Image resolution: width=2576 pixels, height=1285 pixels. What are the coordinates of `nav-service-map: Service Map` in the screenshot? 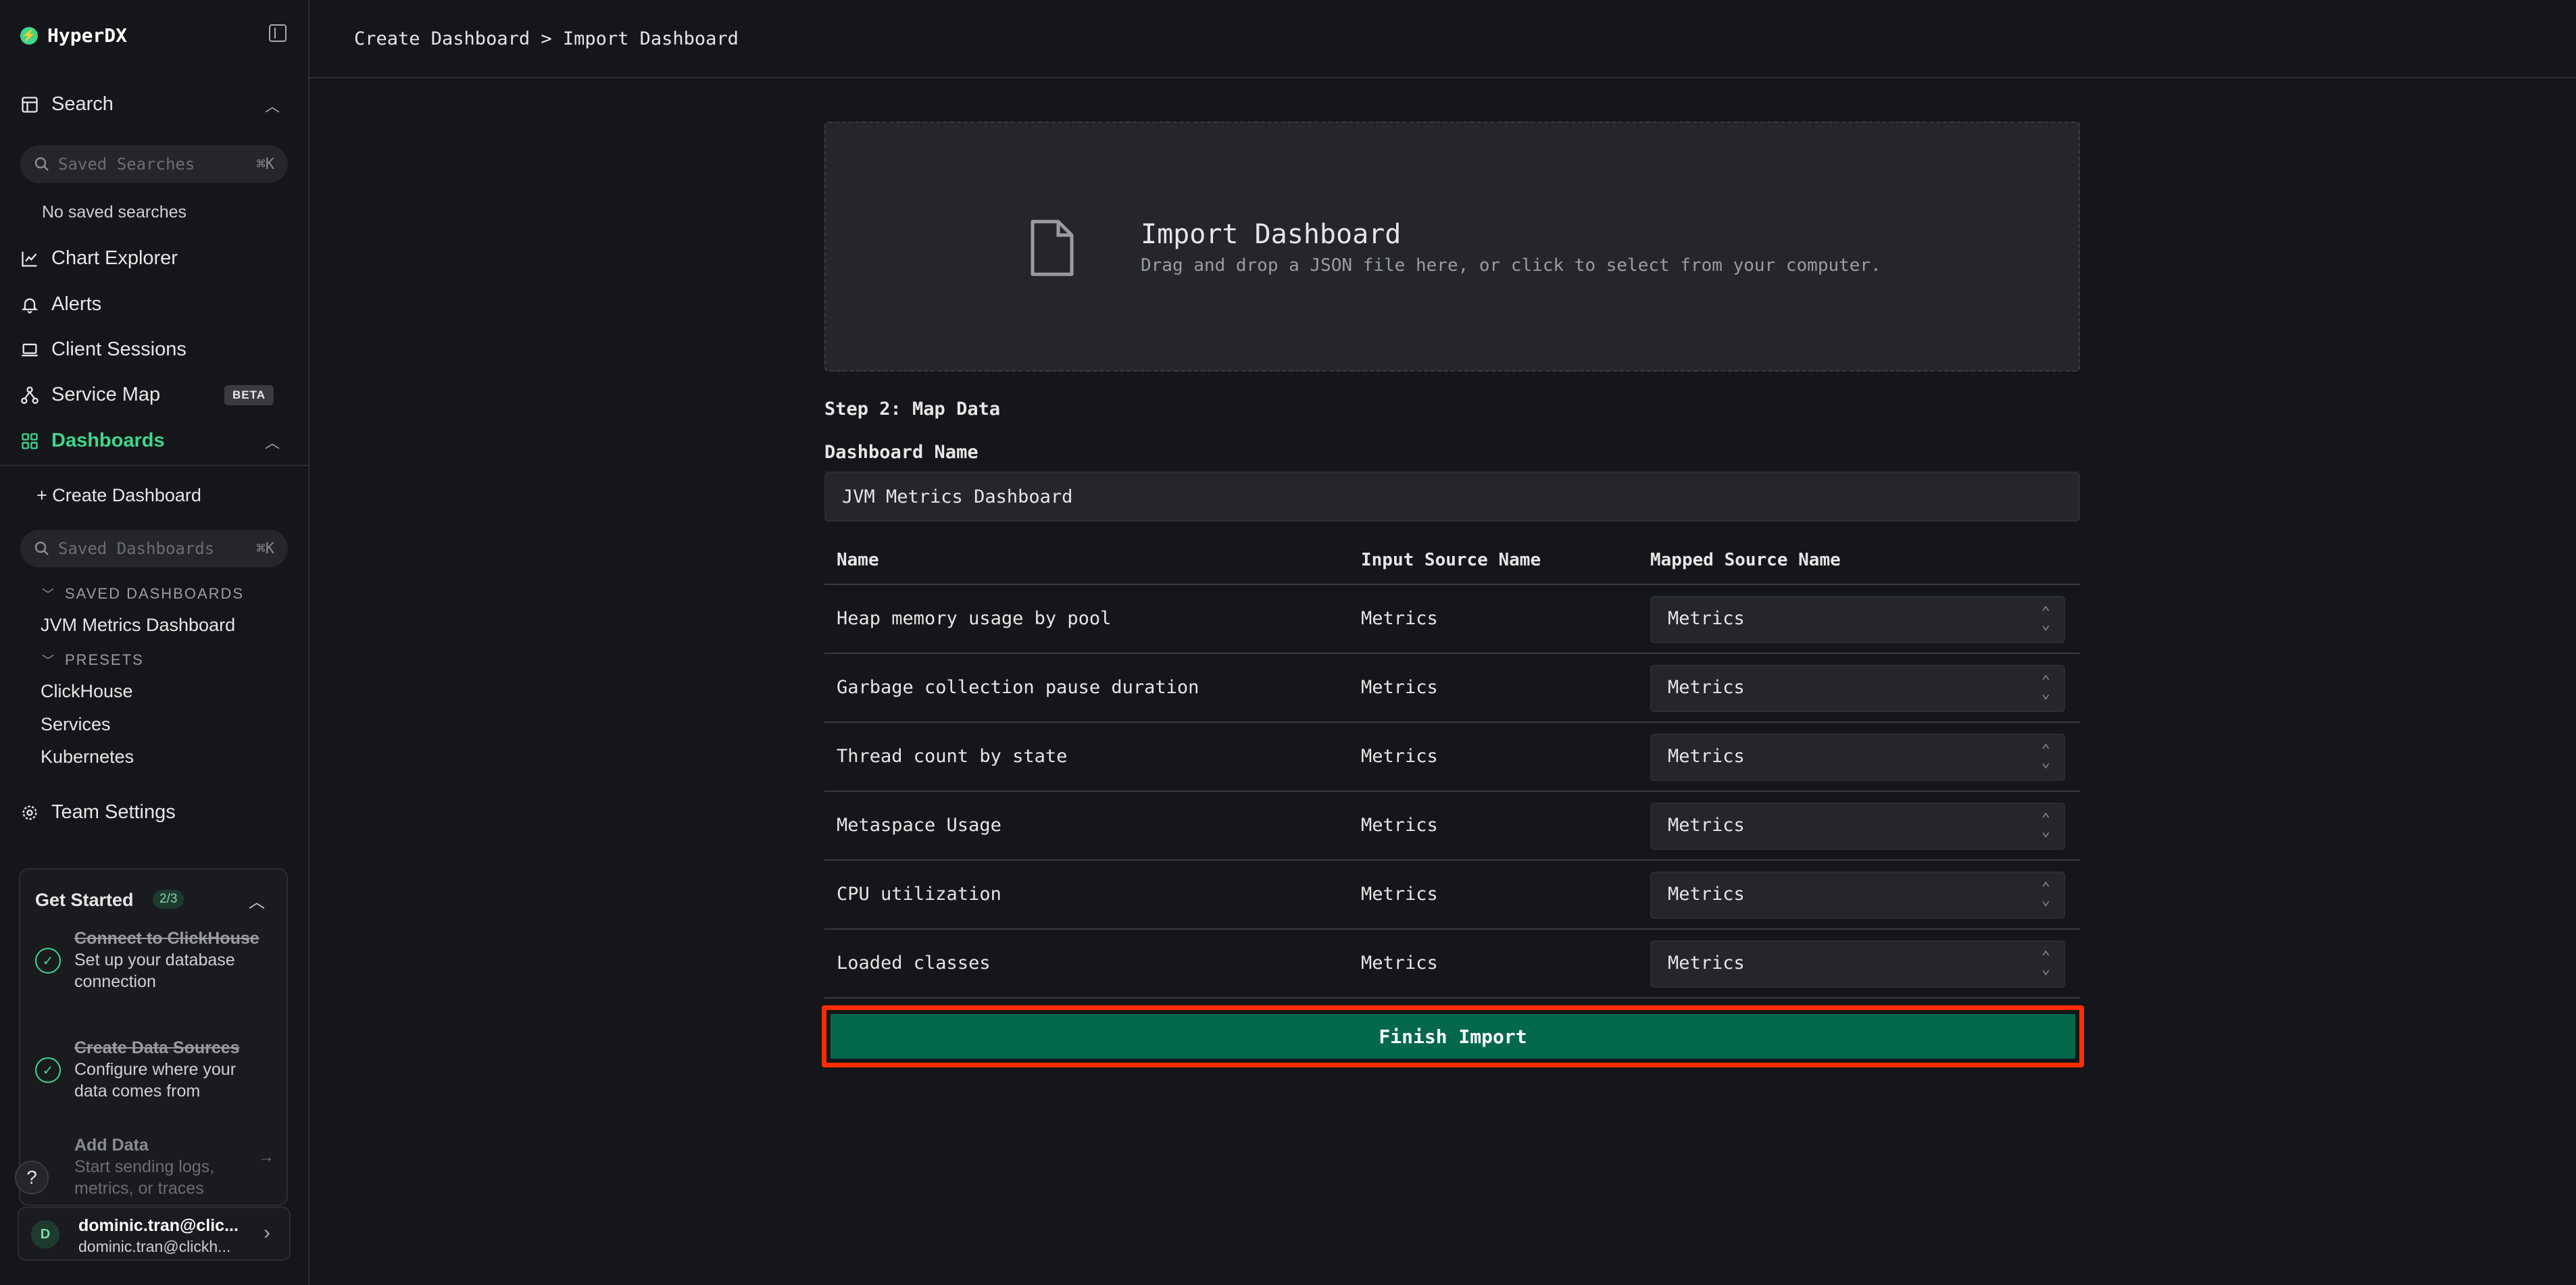 It's located at (90, 395).